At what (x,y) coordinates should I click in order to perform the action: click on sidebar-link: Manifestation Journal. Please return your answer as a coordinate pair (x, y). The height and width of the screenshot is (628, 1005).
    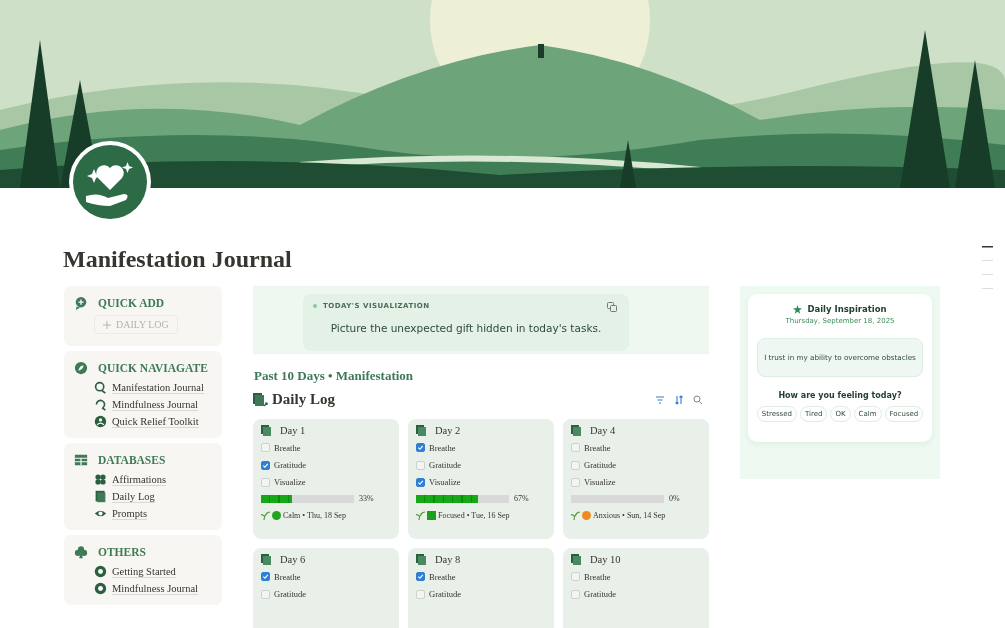
    Looking at the image, I should click on (153, 387).